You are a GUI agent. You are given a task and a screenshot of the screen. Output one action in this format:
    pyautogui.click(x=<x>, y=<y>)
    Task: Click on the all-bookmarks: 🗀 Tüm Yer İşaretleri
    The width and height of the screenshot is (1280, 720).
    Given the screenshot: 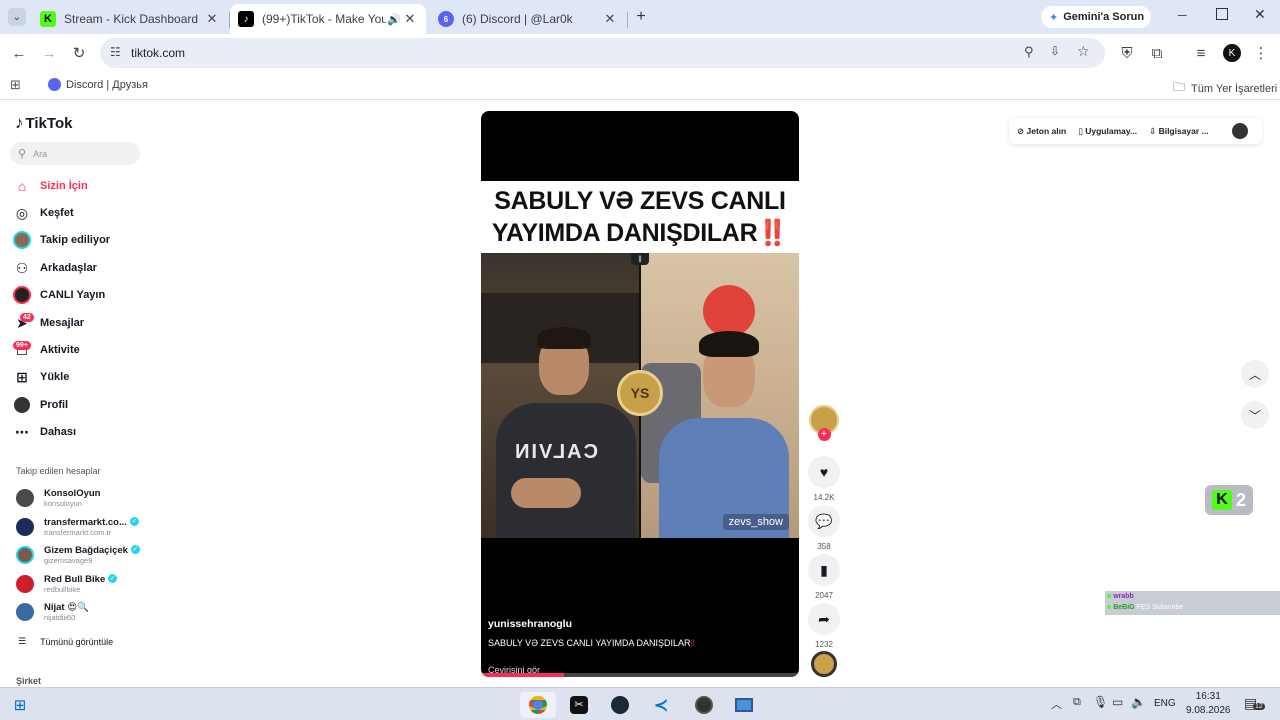 What is the action you would take?
    pyautogui.click(x=1225, y=88)
    